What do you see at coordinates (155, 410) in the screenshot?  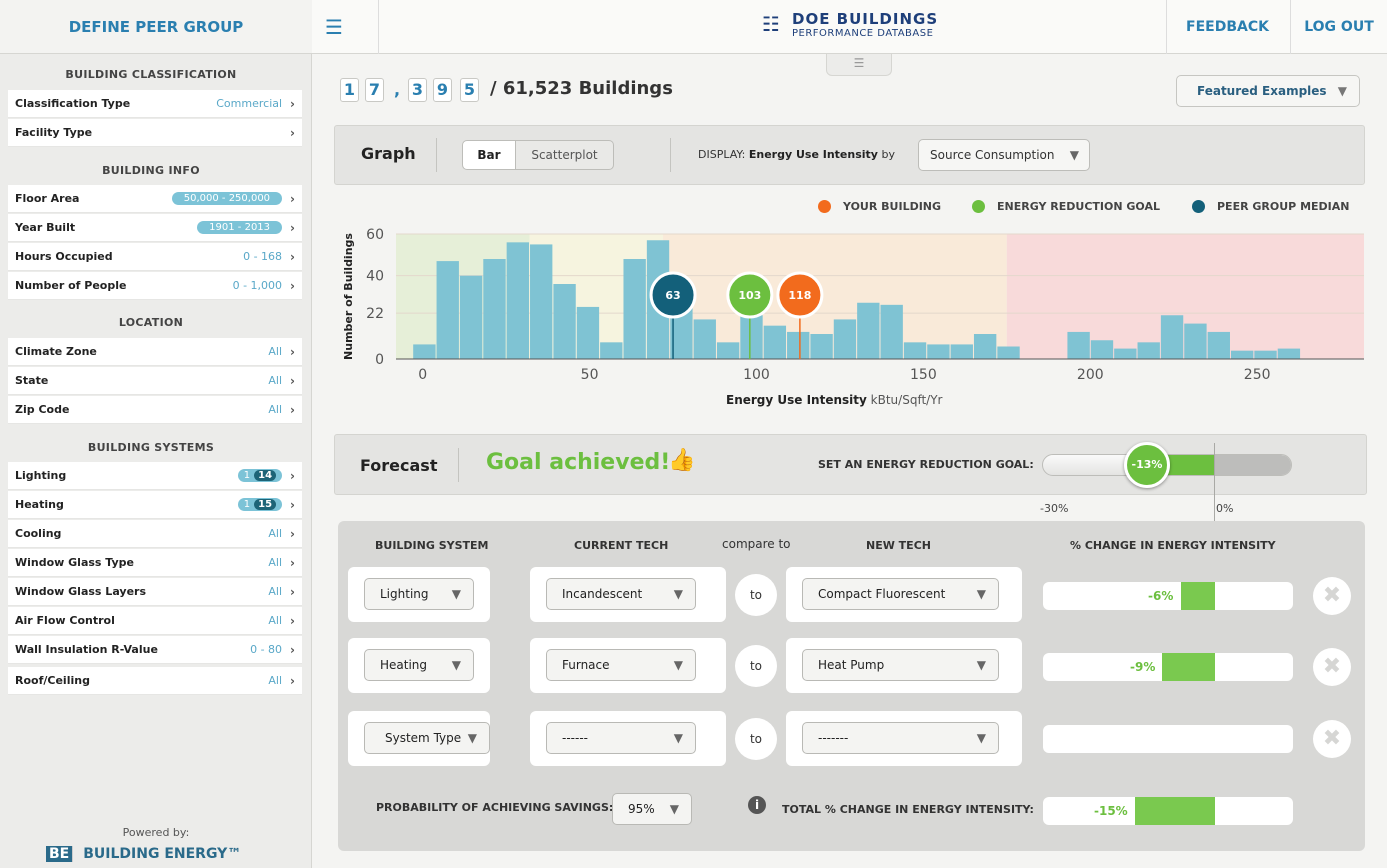 I see `filter-zip-code: Zip Code All ›` at bounding box center [155, 410].